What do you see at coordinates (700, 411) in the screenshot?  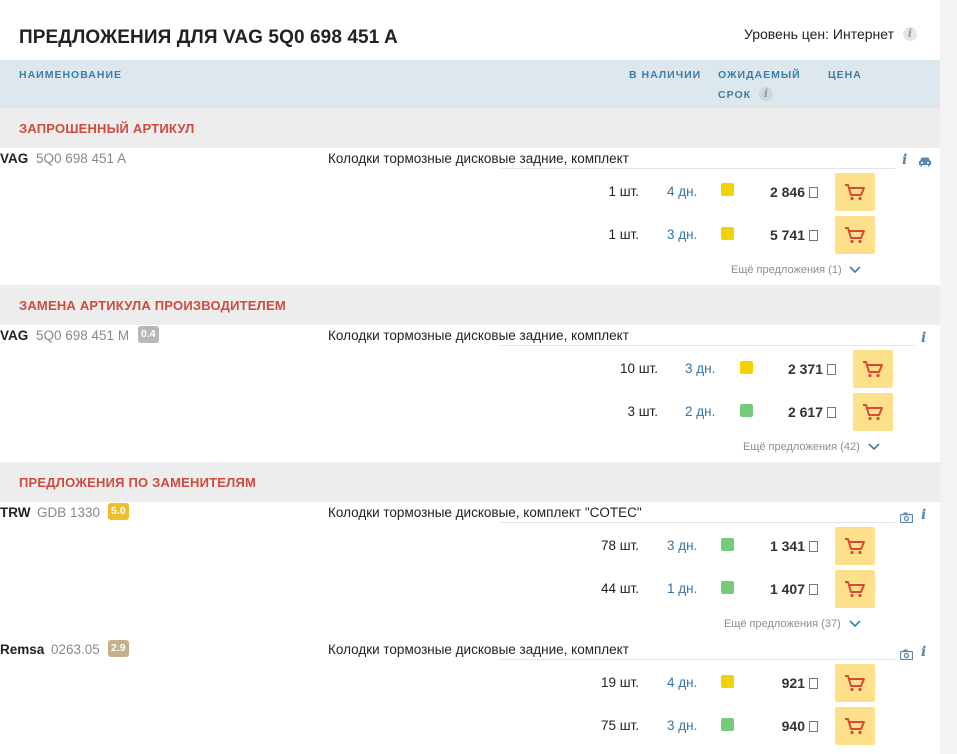 I see `offer-delivery-days: 2 дн.` at bounding box center [700, 411].